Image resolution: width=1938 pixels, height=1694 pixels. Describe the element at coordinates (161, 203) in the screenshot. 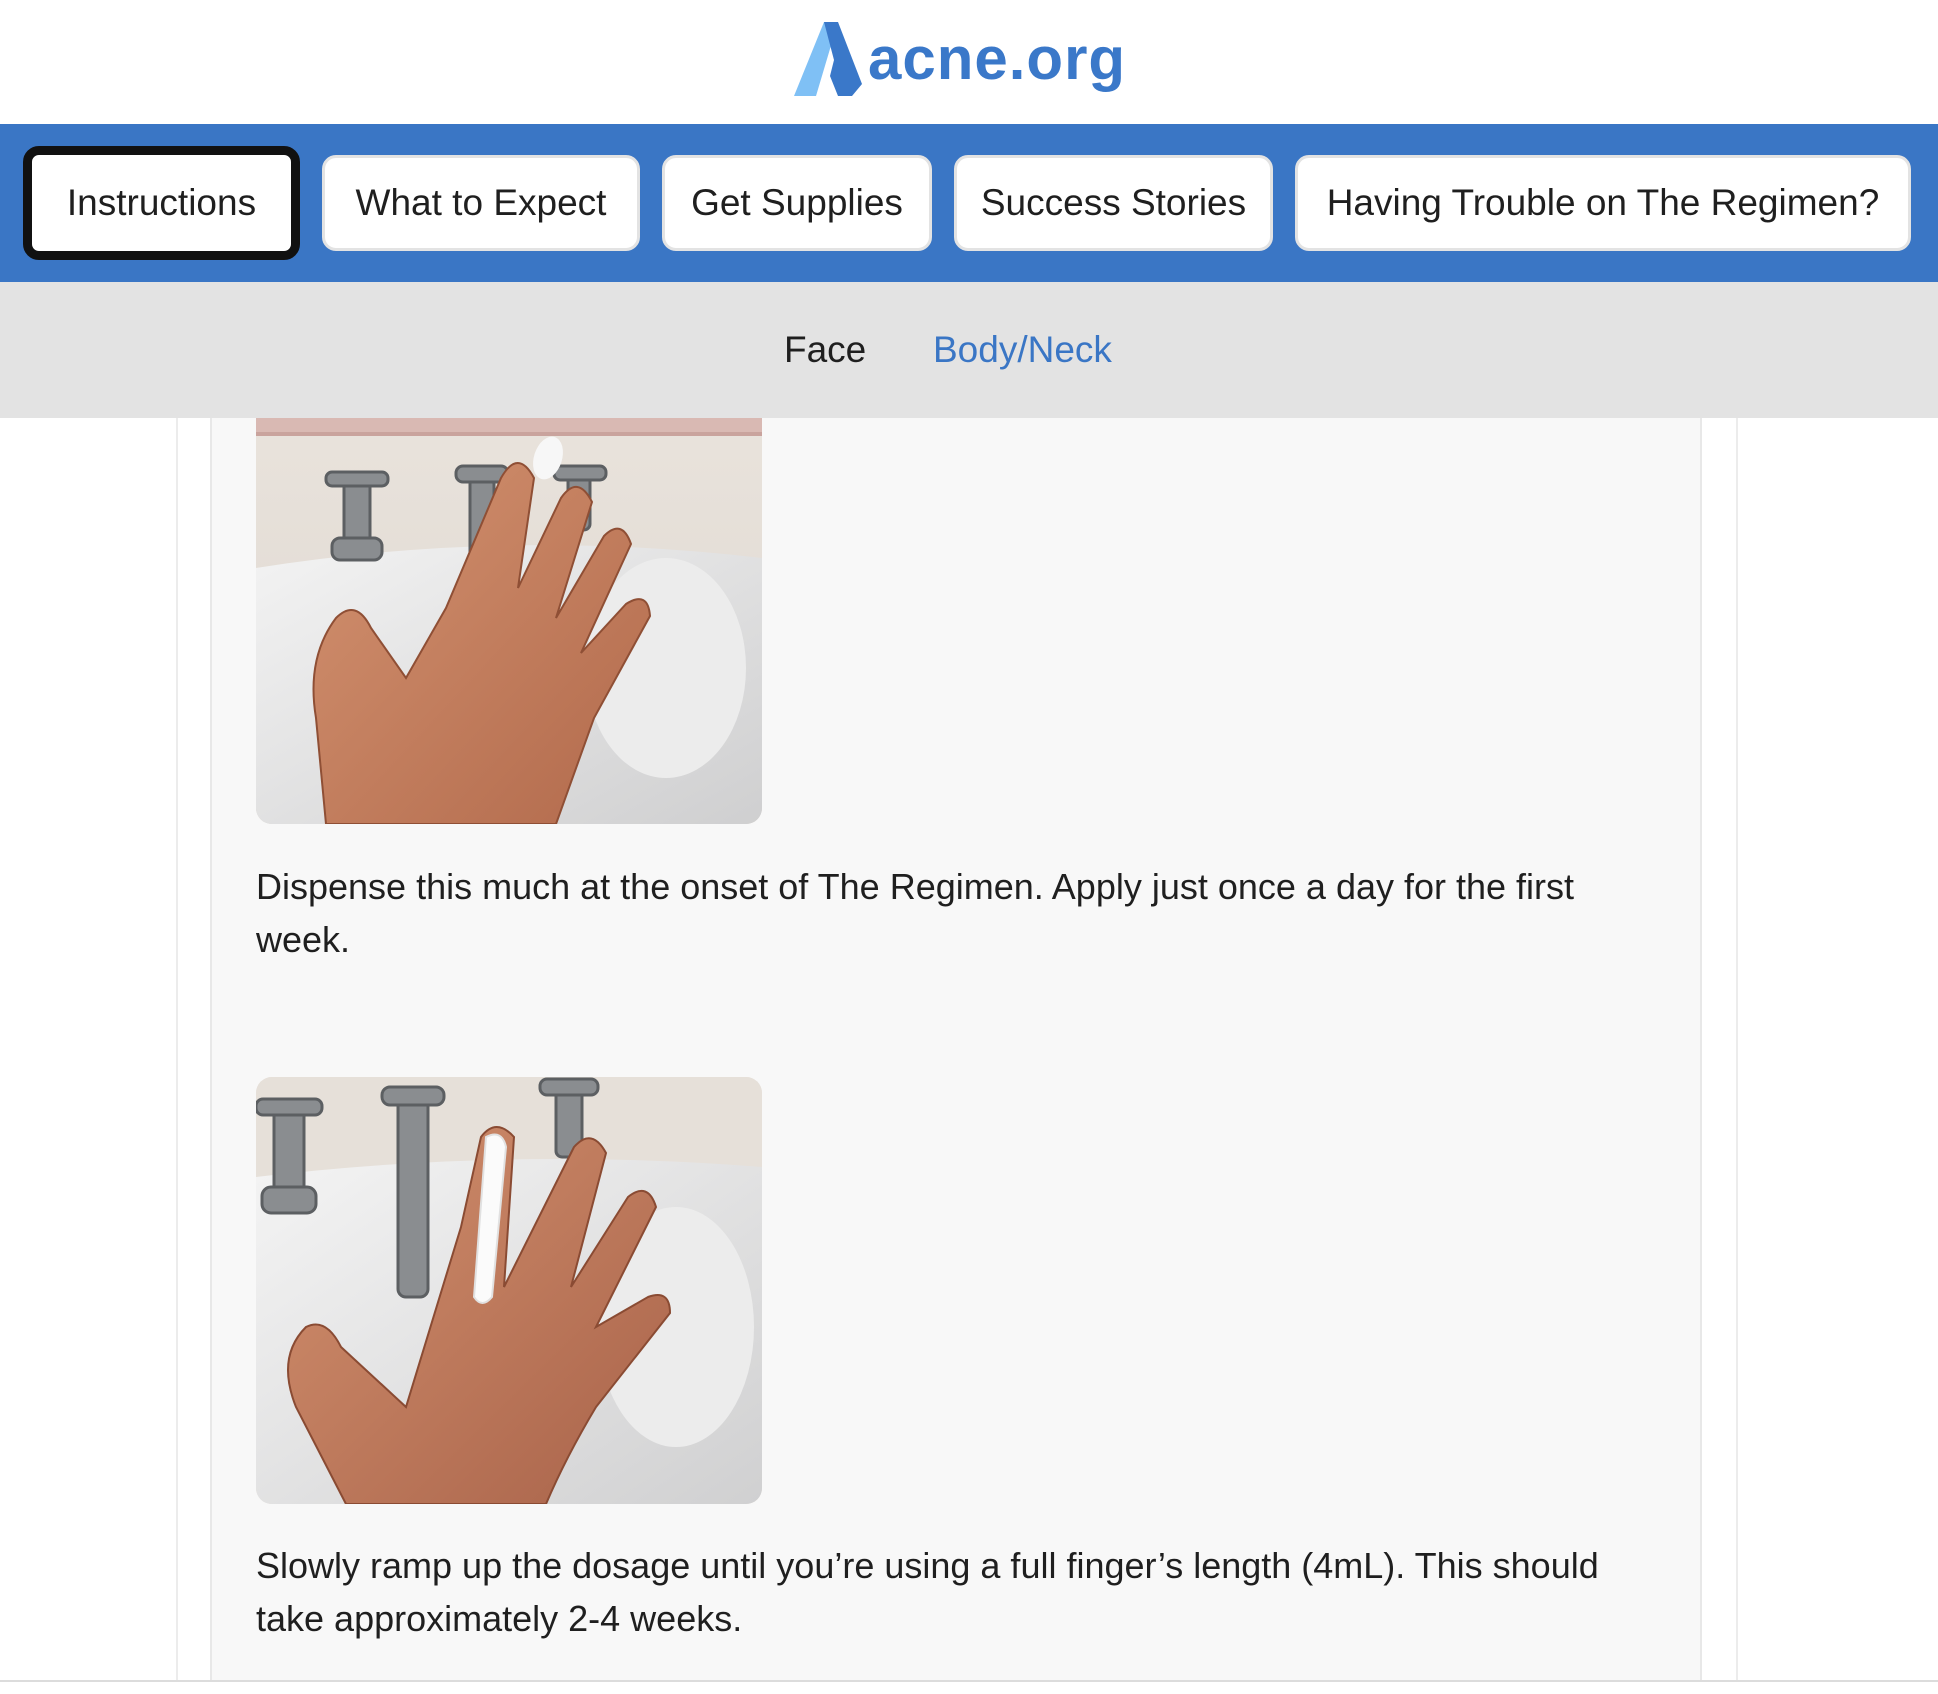

I see `nav-tab-instructions: Instructions` at that location.